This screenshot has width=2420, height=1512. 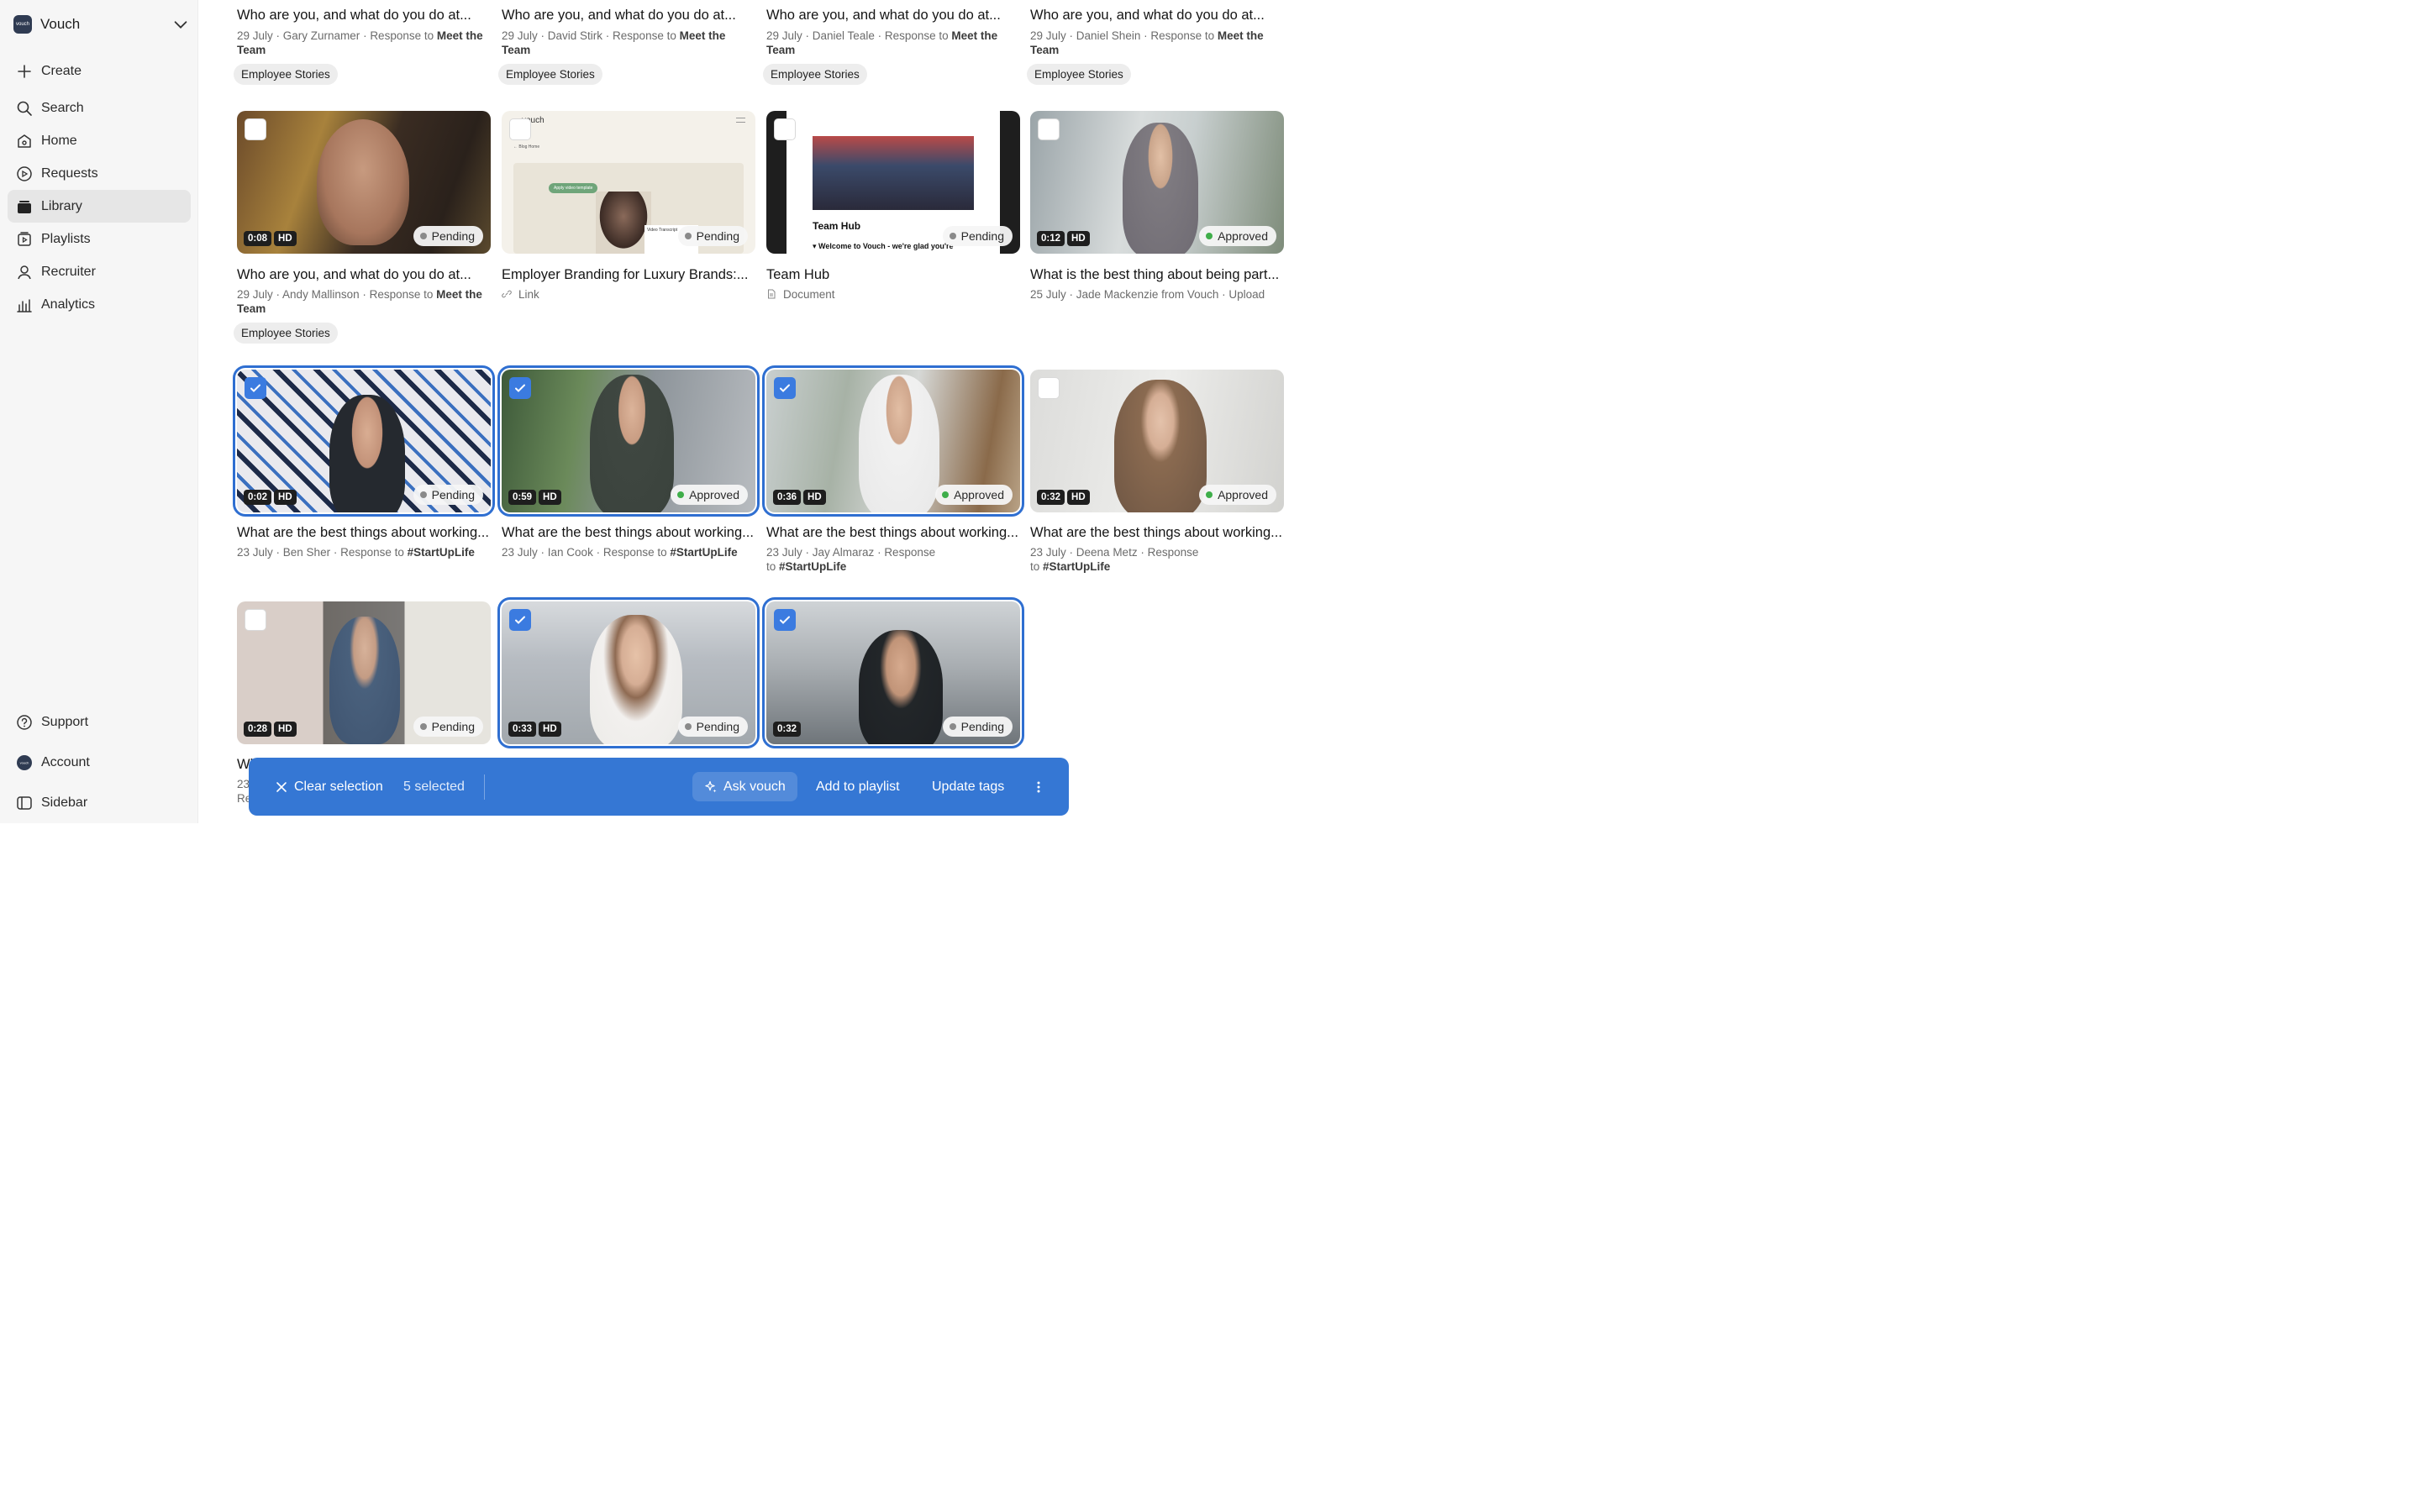 I want to click on sidebar-icon, so click(x=24, y=803).